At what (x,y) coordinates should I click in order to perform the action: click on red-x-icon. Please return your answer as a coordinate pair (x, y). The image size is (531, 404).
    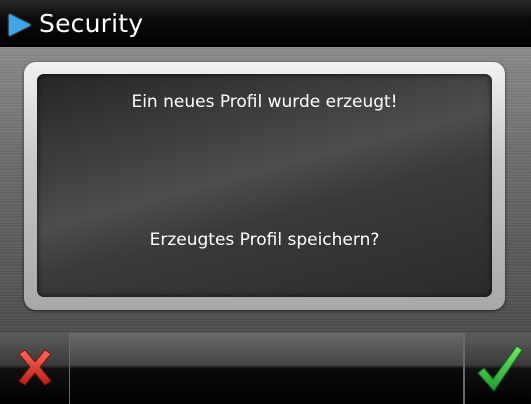
    Looking at the image, I should click on (35, 367).